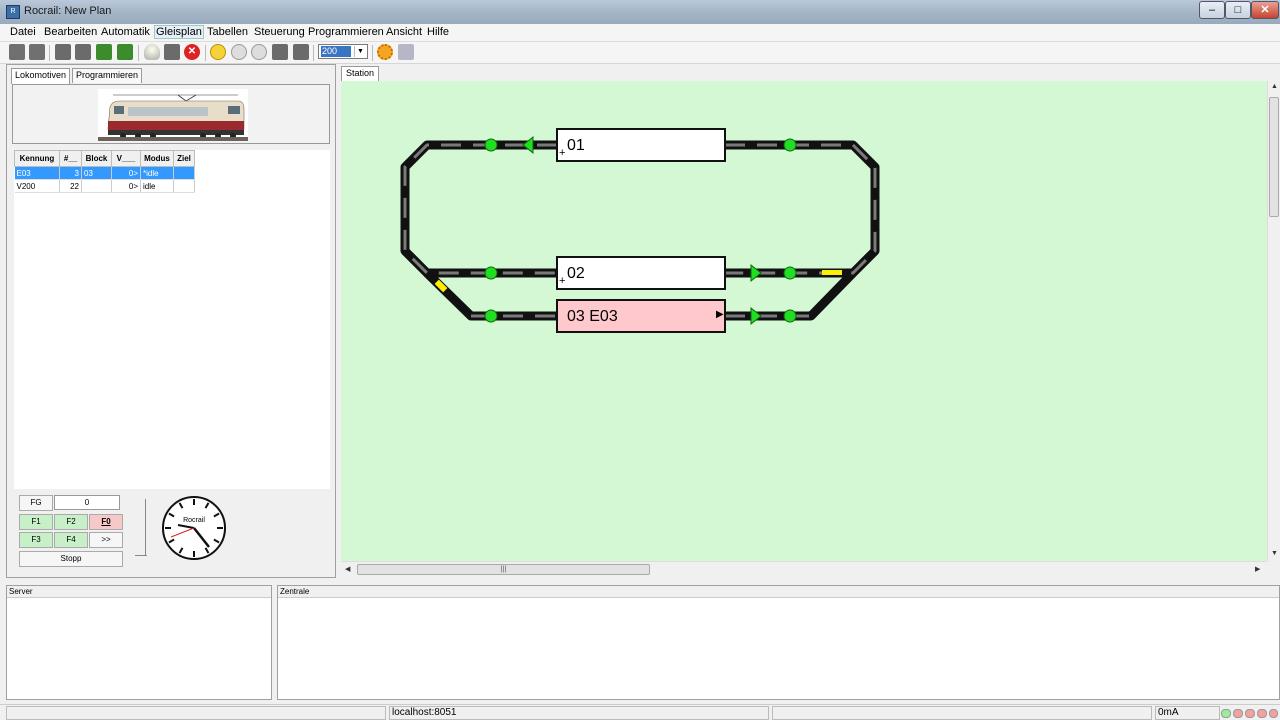  I want to click on table-row: E03 3 03 0> *idle, so click(104, 173).